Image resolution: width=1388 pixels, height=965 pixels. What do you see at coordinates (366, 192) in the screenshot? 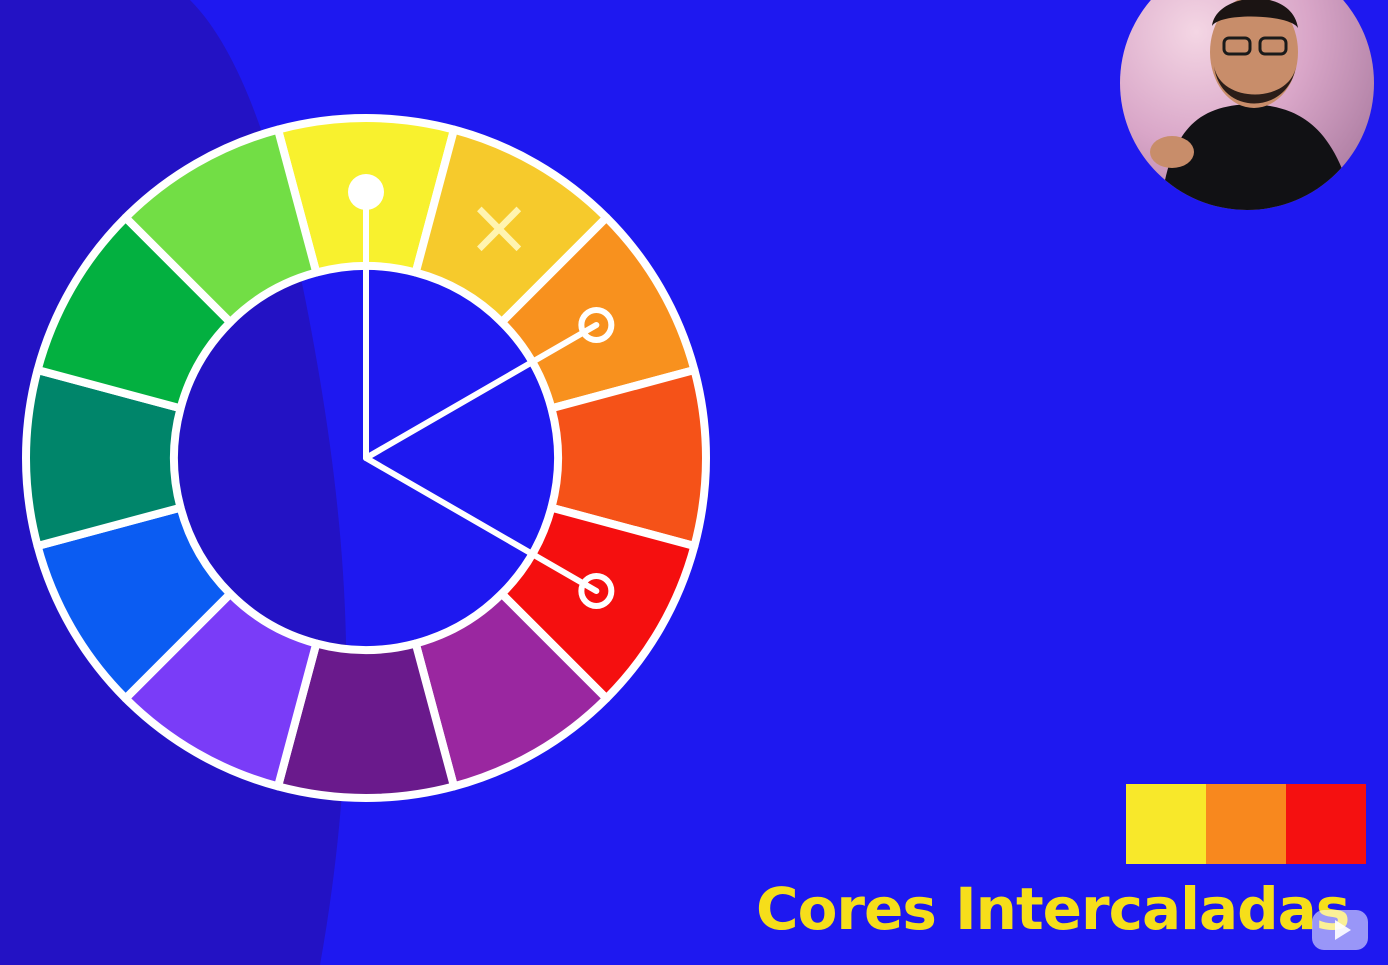
I see `pointer-knob-yellow` at bounding box center [366, 192].